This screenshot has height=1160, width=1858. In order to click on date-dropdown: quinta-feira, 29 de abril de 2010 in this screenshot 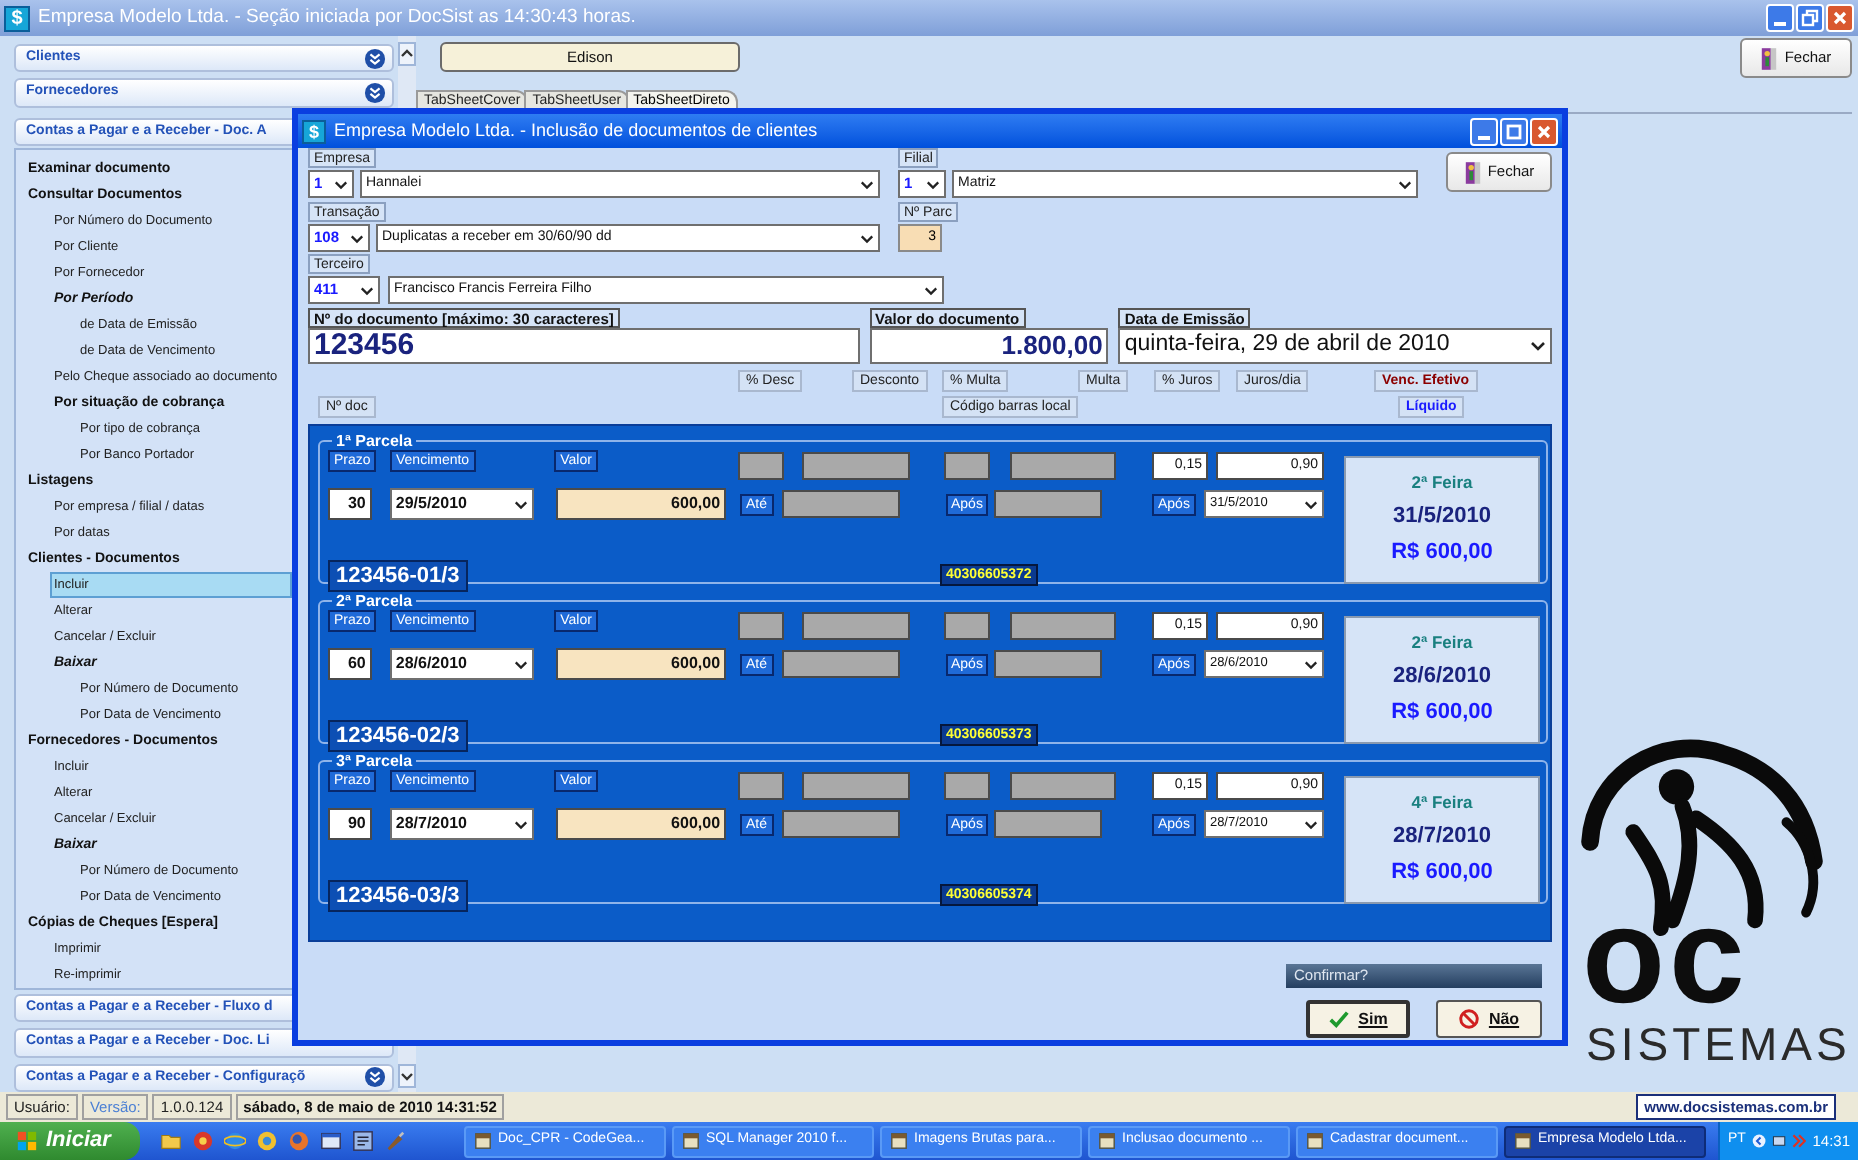, I will do `click(1335, 346)`.